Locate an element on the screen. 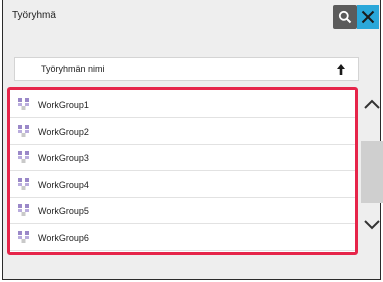 Image resolution: width=383 pixels, height=282 pixels. list-item: WorkGroup6 is located at coordinates (182, 238).